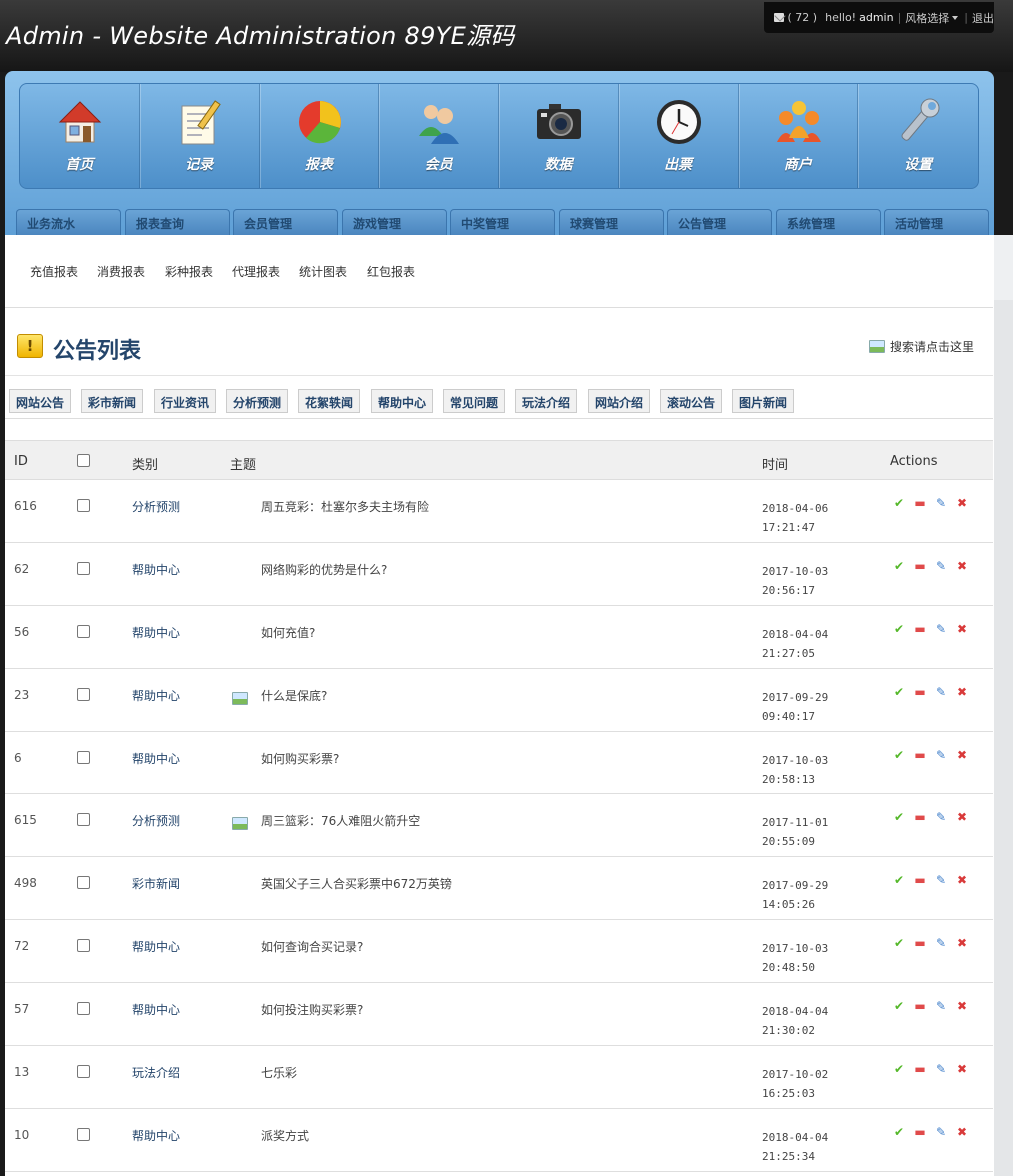  What do you see at coordinates (828, 222) in the screenshot?
I see `subtab-system-mgmt: 系统管理` at bounding box center [828, 222].